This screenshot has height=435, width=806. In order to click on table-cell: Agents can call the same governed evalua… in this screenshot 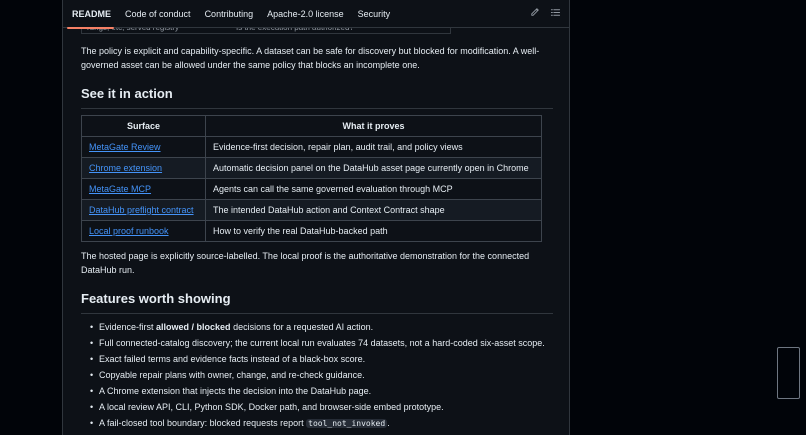, I will do `click(373, 189)`.